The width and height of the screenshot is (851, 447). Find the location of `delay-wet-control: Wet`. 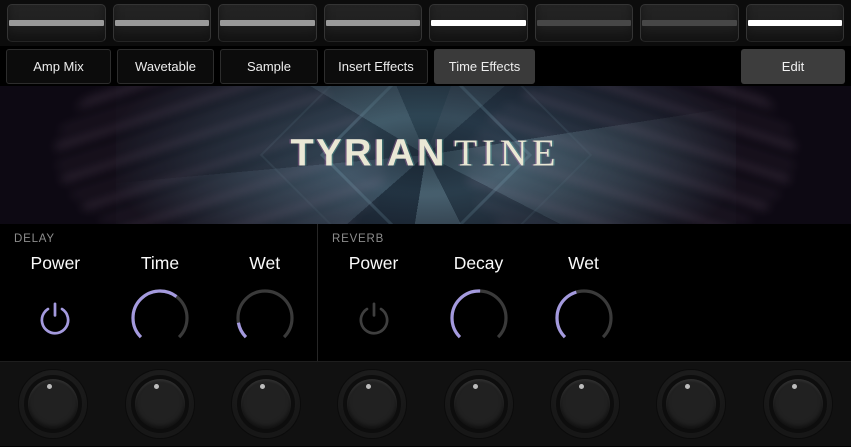

delay-wet-control: Wet is located at coordinates (264, 302).